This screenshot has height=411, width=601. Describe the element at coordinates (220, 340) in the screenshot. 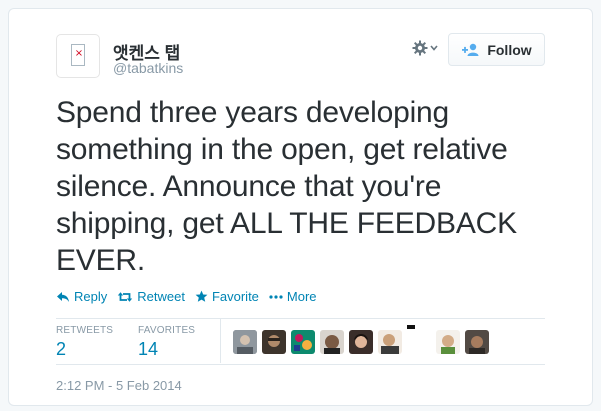

I see `stats-separator` at that location.